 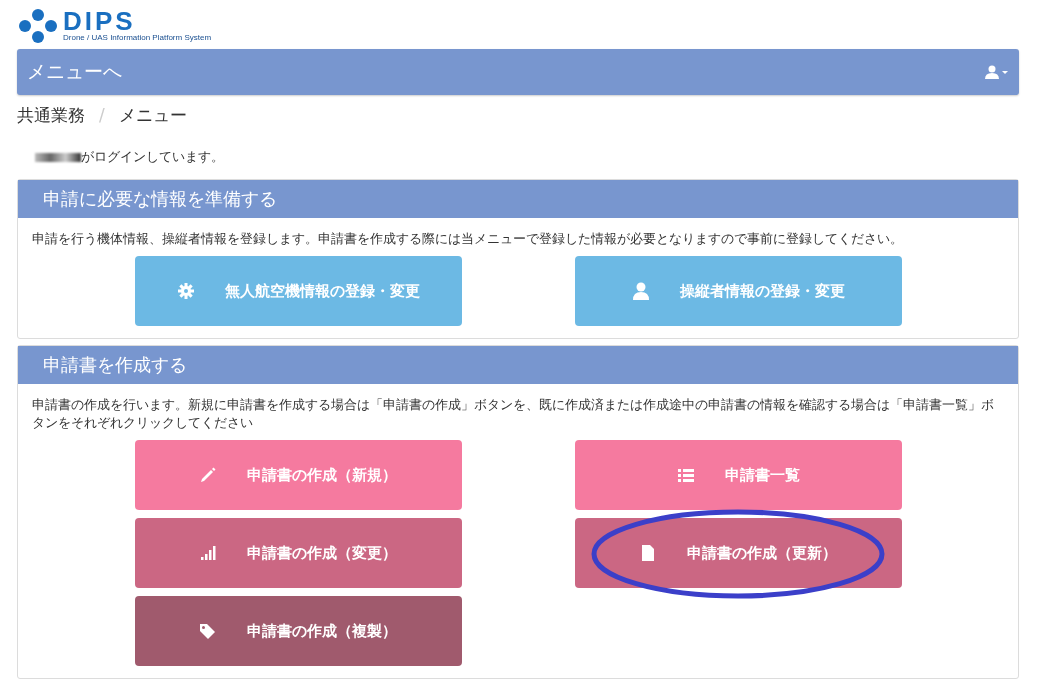 What do you see at coordinates (208, 553) in the screenshot?
I see `signal-icon` at bounding box center [208, 553].